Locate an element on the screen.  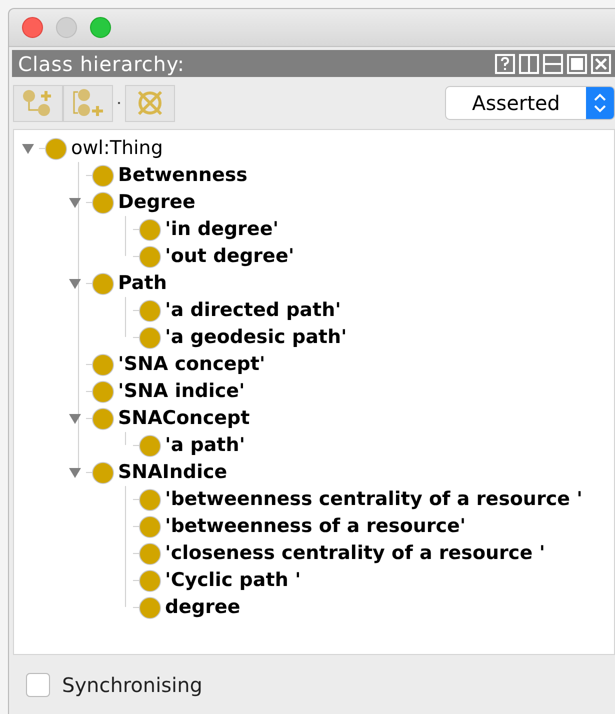
class-label: degree is located at coordinates (202, 607).